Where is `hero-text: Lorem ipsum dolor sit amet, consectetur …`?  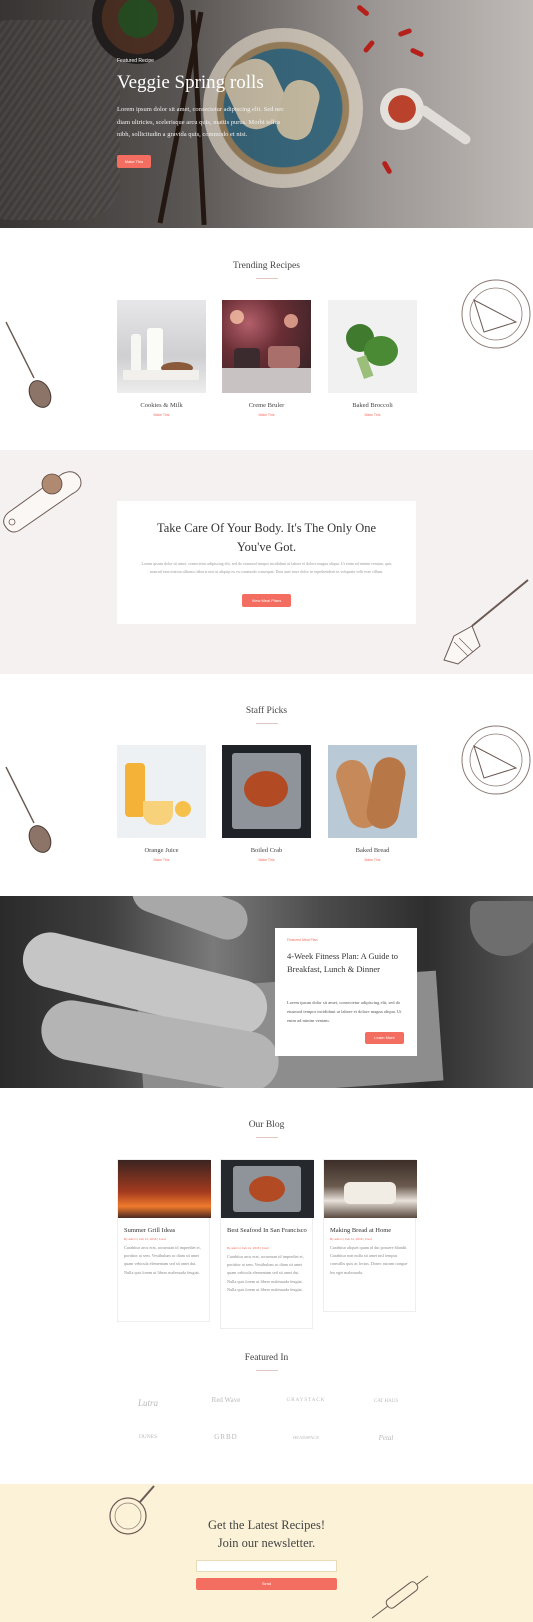
hero-text: Lorem ipsum dolor sit amet, consectetur … is located at coordinates (200, 122).